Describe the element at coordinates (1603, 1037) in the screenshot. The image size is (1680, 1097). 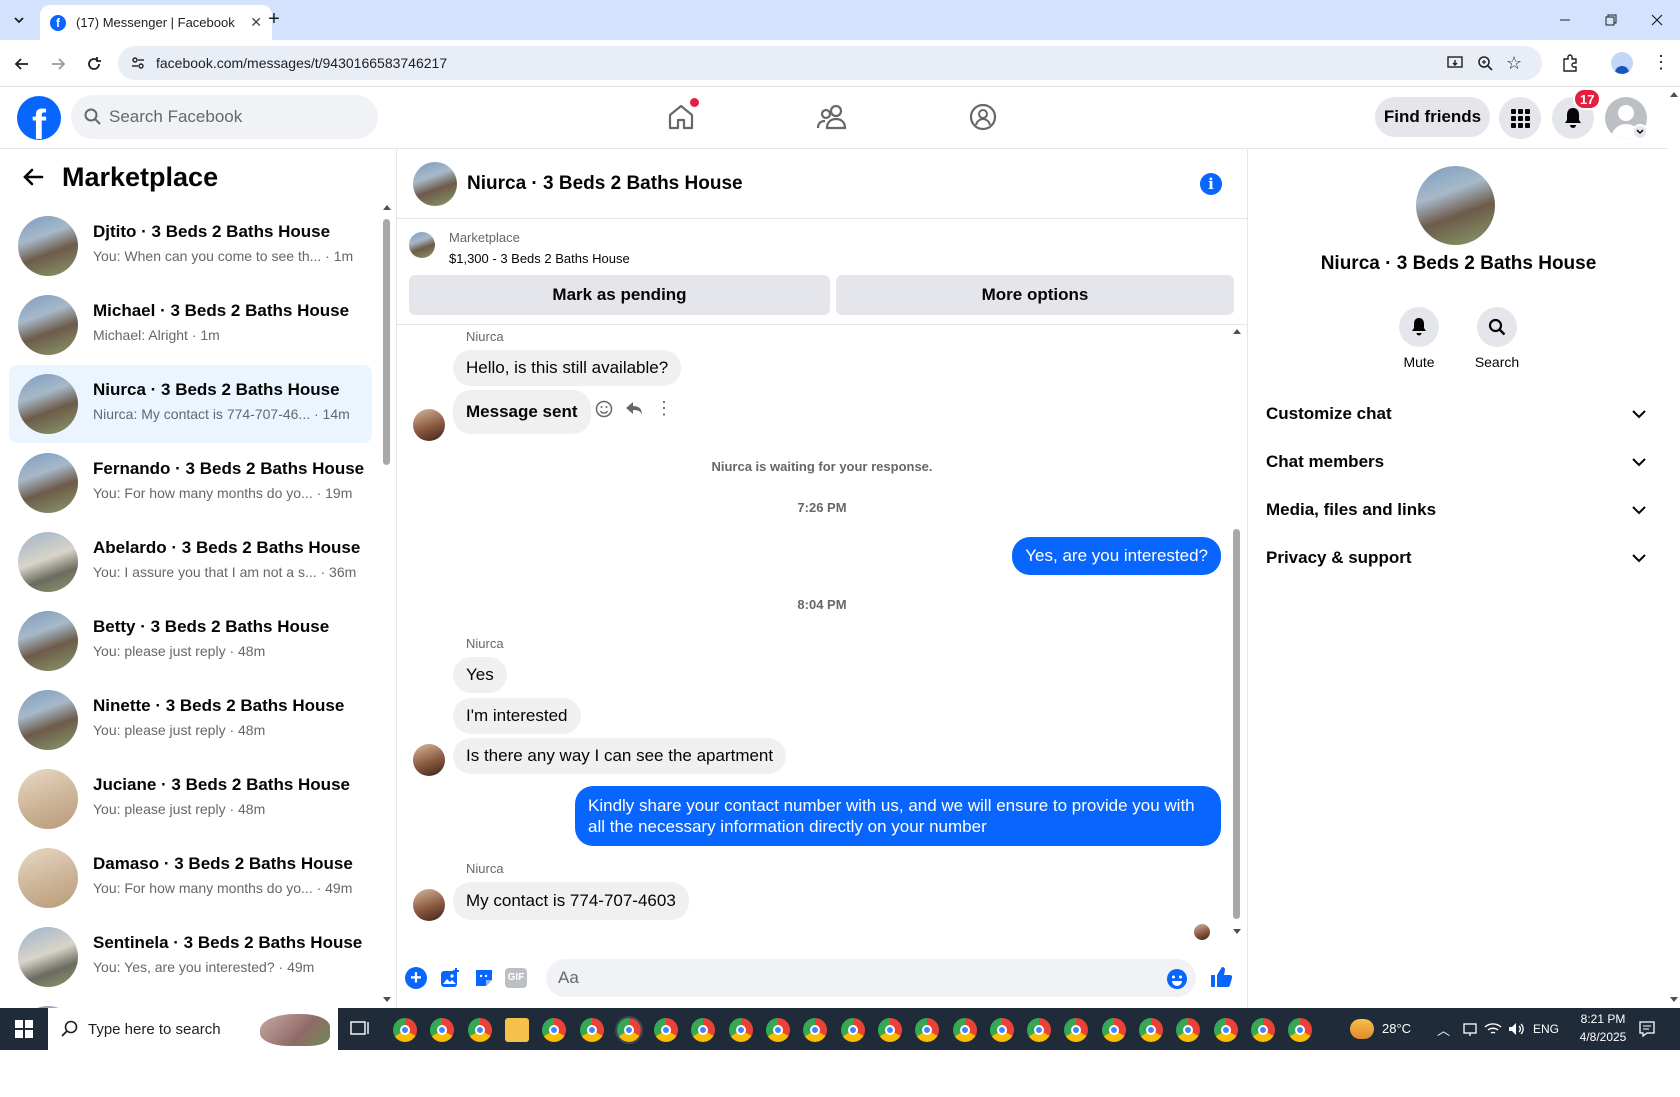
I see `clock-date: 4/8/2025` at that location.